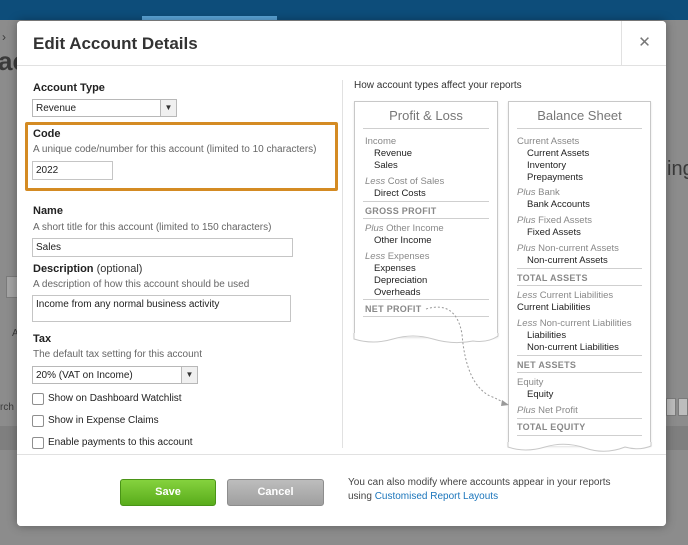 This screenshot has width=688, height=545. I want to click on customised-report-layouts-link: Customised Report Layouts, so click(436, 496).